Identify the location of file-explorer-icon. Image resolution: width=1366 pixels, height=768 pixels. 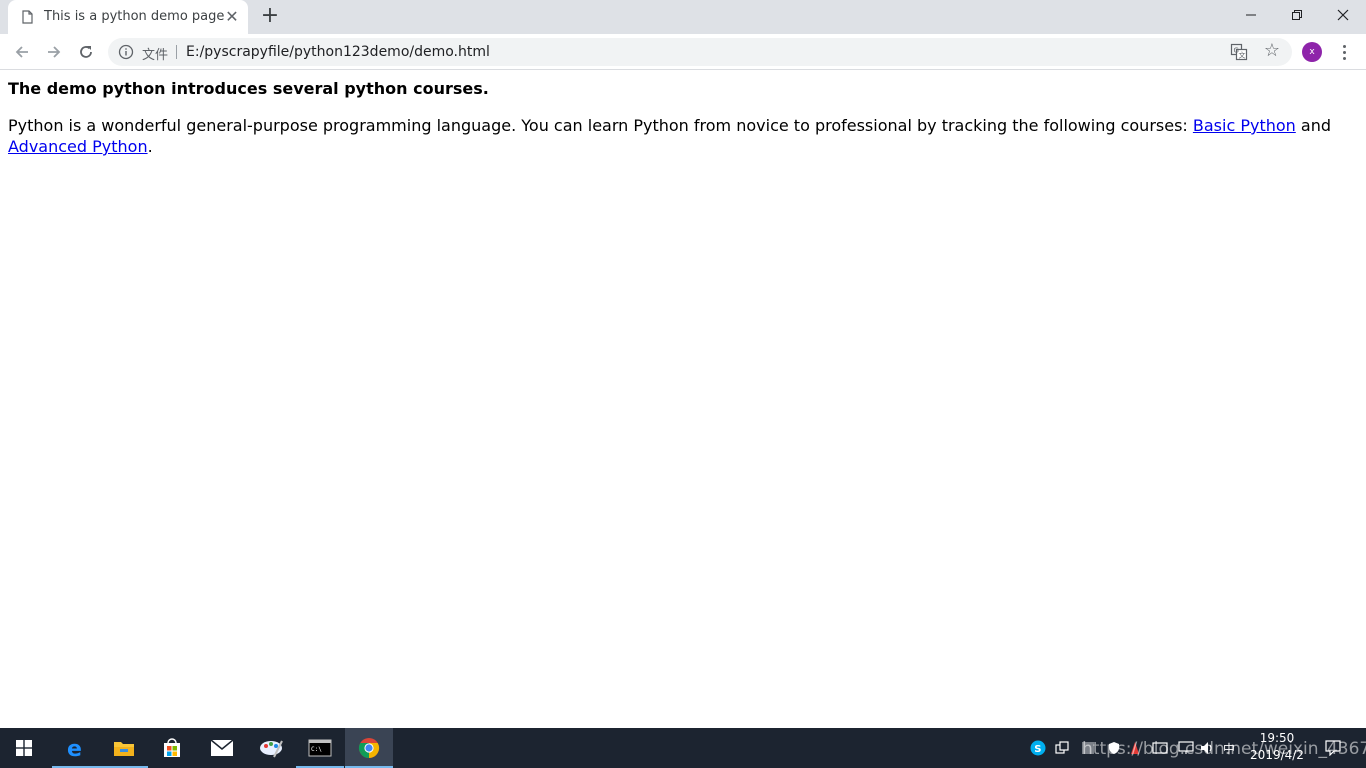
(124, 749).